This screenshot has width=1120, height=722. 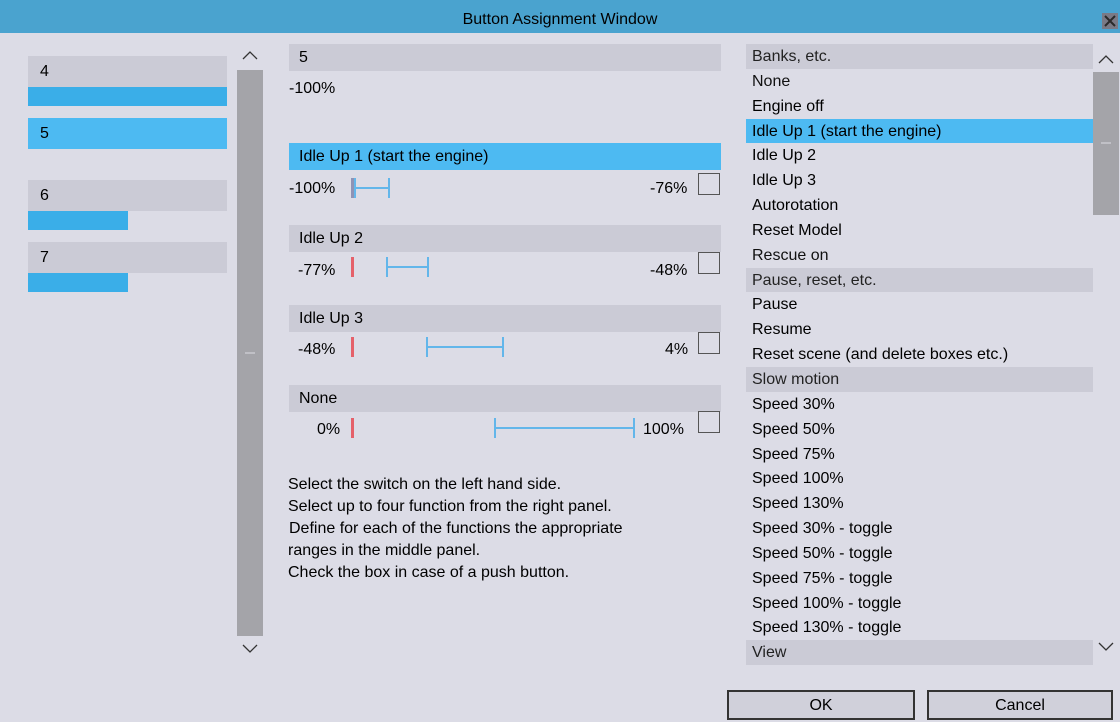 What do you see at coordinates (329, 429) in the screenshot?
I see `function-4-min: 0%` at bounding box center [329, 429].